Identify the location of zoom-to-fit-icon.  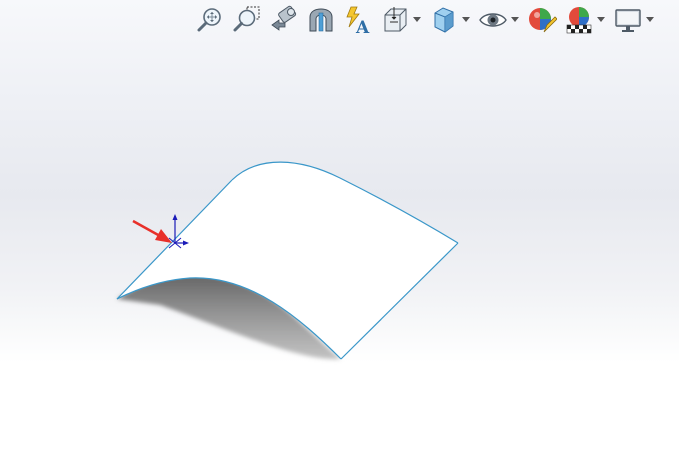
(209, 20).